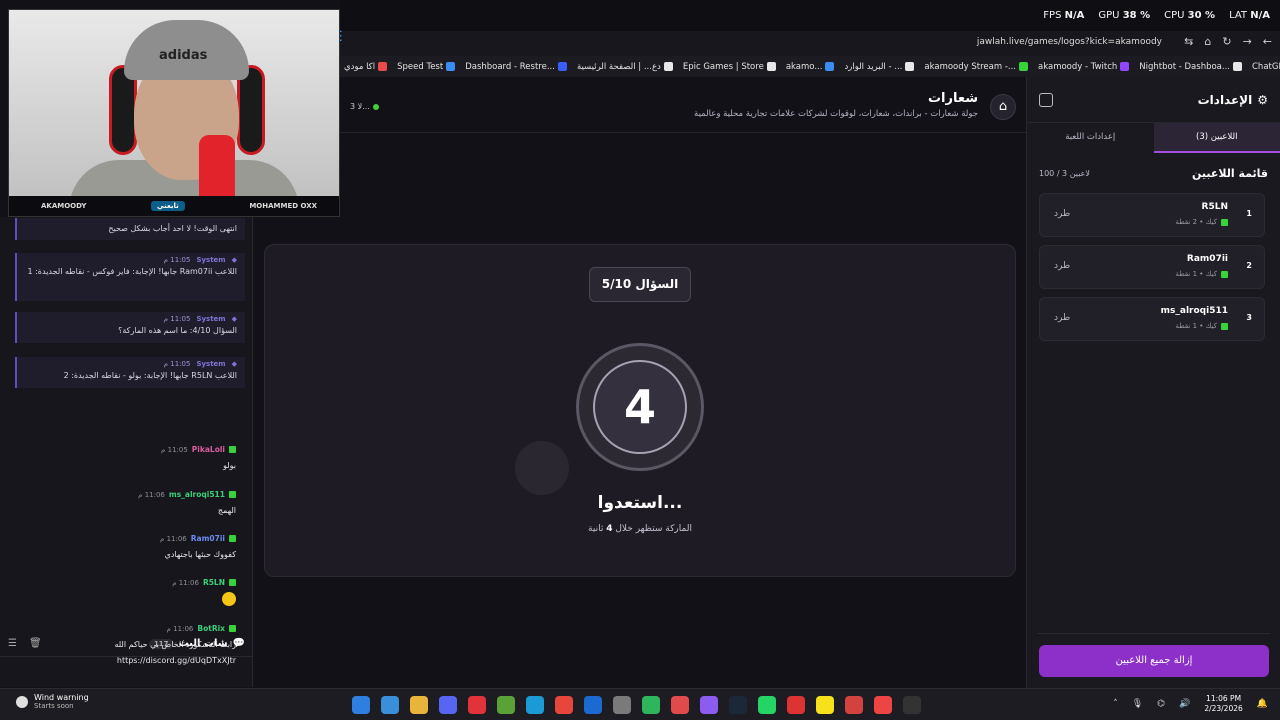 This screenshot has height=720, width=1280. What do you see at coordinates (564, 705) in the screenshot?
I see `chrome-icon` at bounding box center [564, 705].